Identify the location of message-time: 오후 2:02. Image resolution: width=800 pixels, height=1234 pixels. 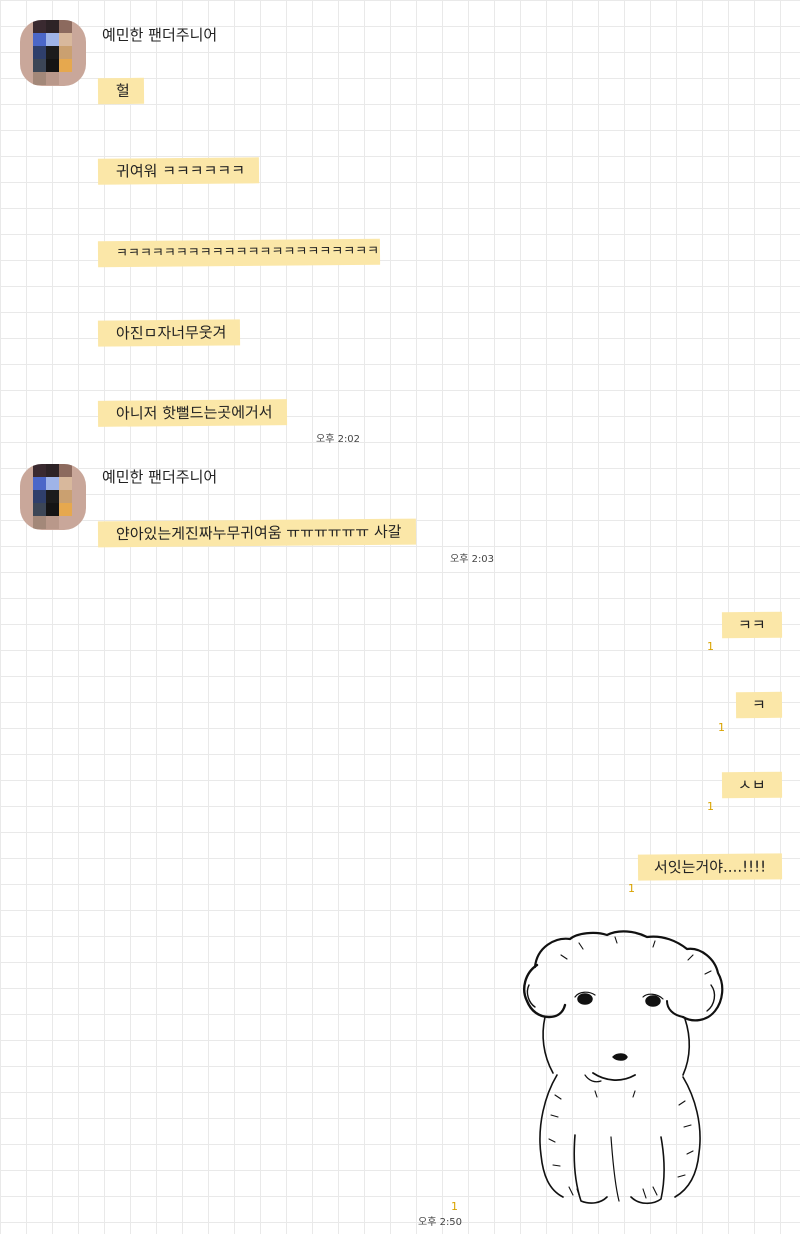
(338, 439).